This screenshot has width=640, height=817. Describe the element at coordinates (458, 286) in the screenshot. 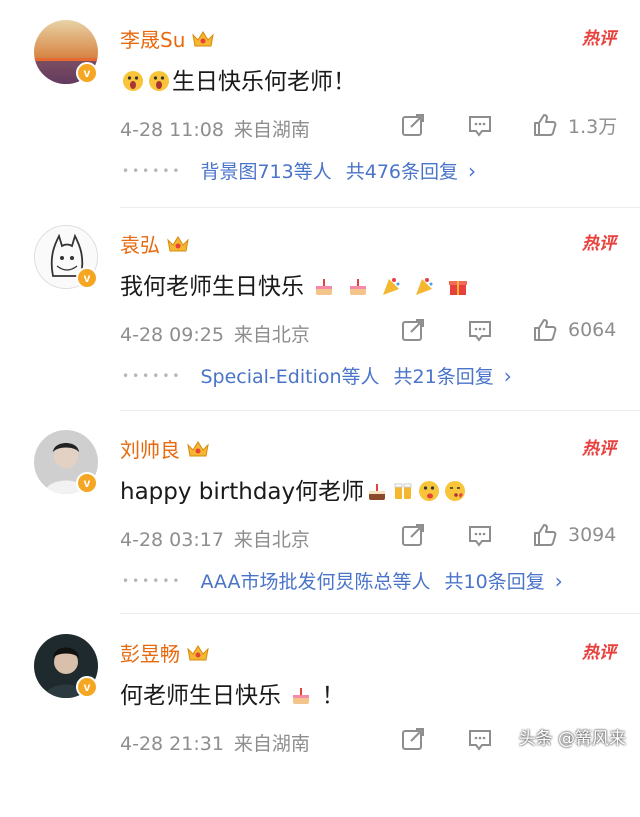

I see `gift-emoji-icon` at that location.